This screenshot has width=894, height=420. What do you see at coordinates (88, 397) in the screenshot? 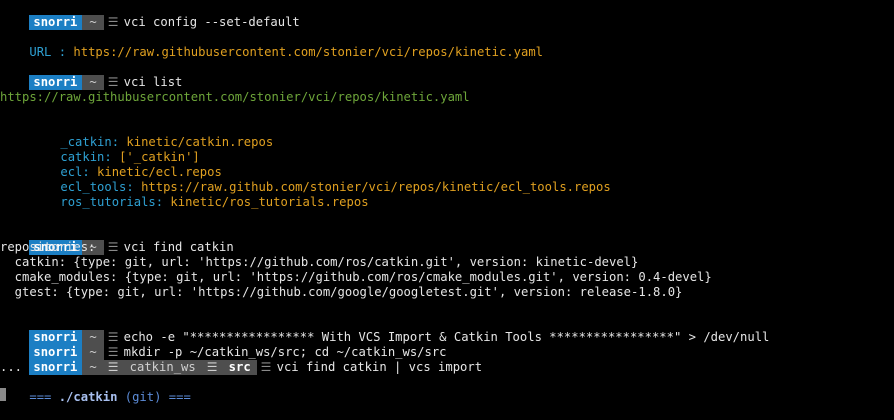
I see `header-repo-name: ./catkin` at bounding box center [88, 397].